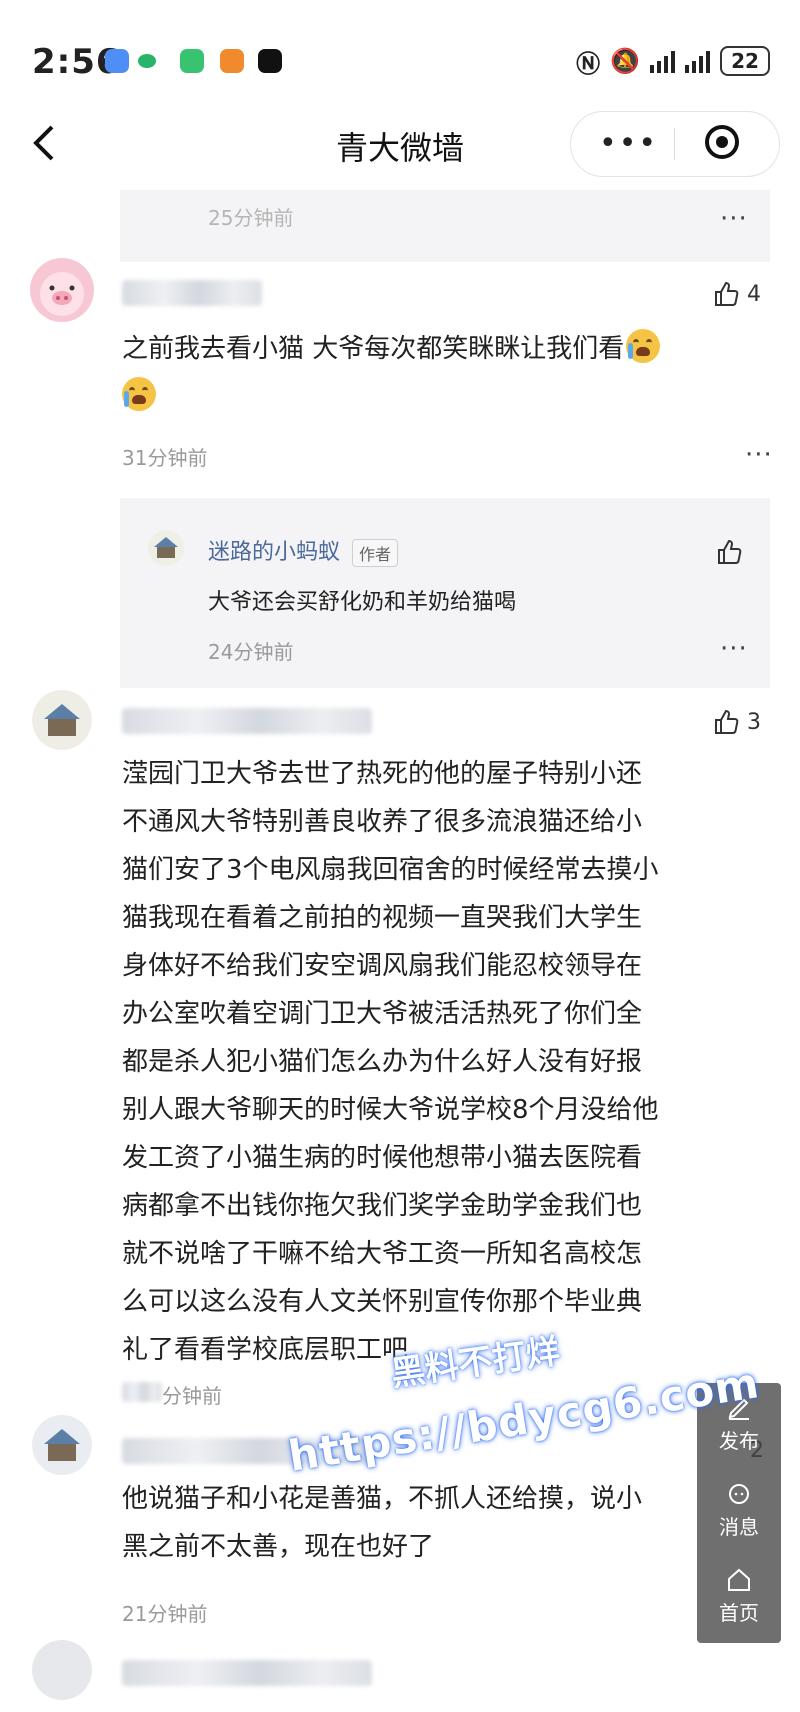 The height and width of the screenshot is (1712, 800). What do you see at coordinates (447, 1523) in the screenshot?
I see `comment-text: 他说猫子和小花是善猫，不抓人还给摸，说小 黑之前不太善，现在也好了` at bounding box center [447, 1523].